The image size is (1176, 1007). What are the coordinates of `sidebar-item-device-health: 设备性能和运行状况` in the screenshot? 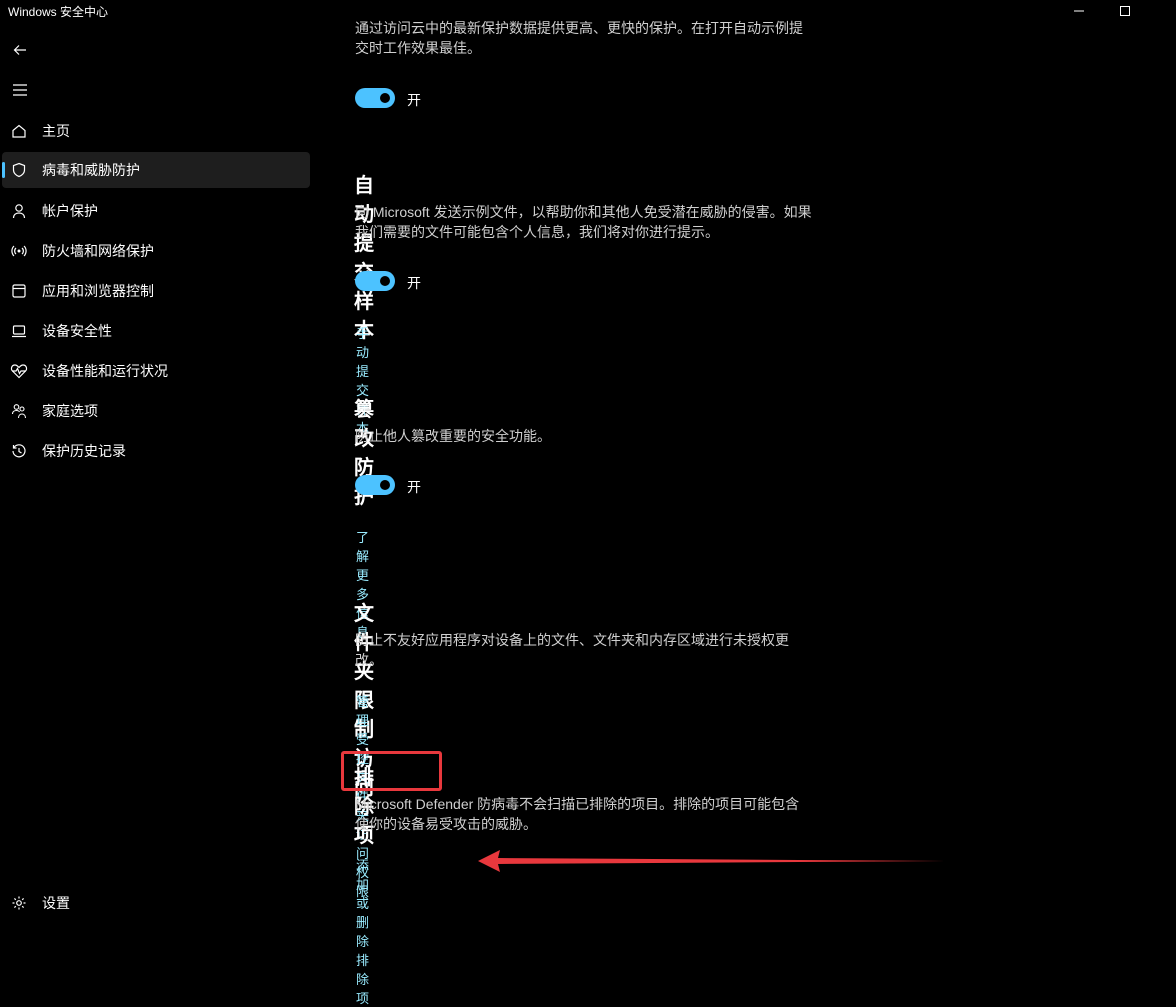 It's located at (156, 371).